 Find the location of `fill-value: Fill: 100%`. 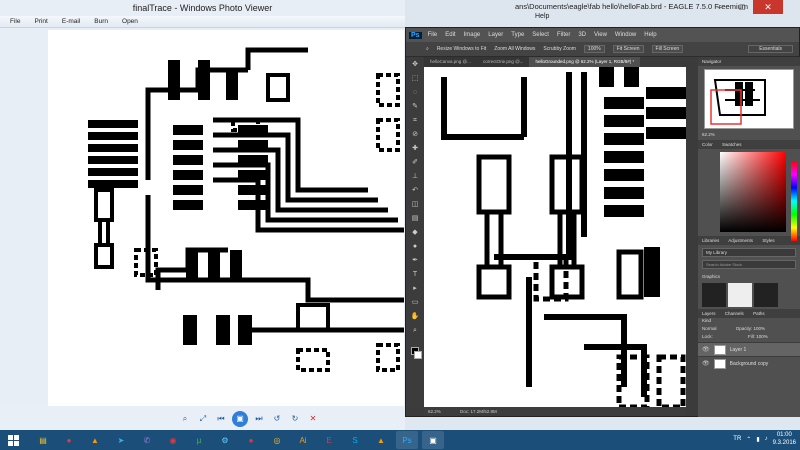

fill-value: Fill: 100% is located at coordinates (758, 336).